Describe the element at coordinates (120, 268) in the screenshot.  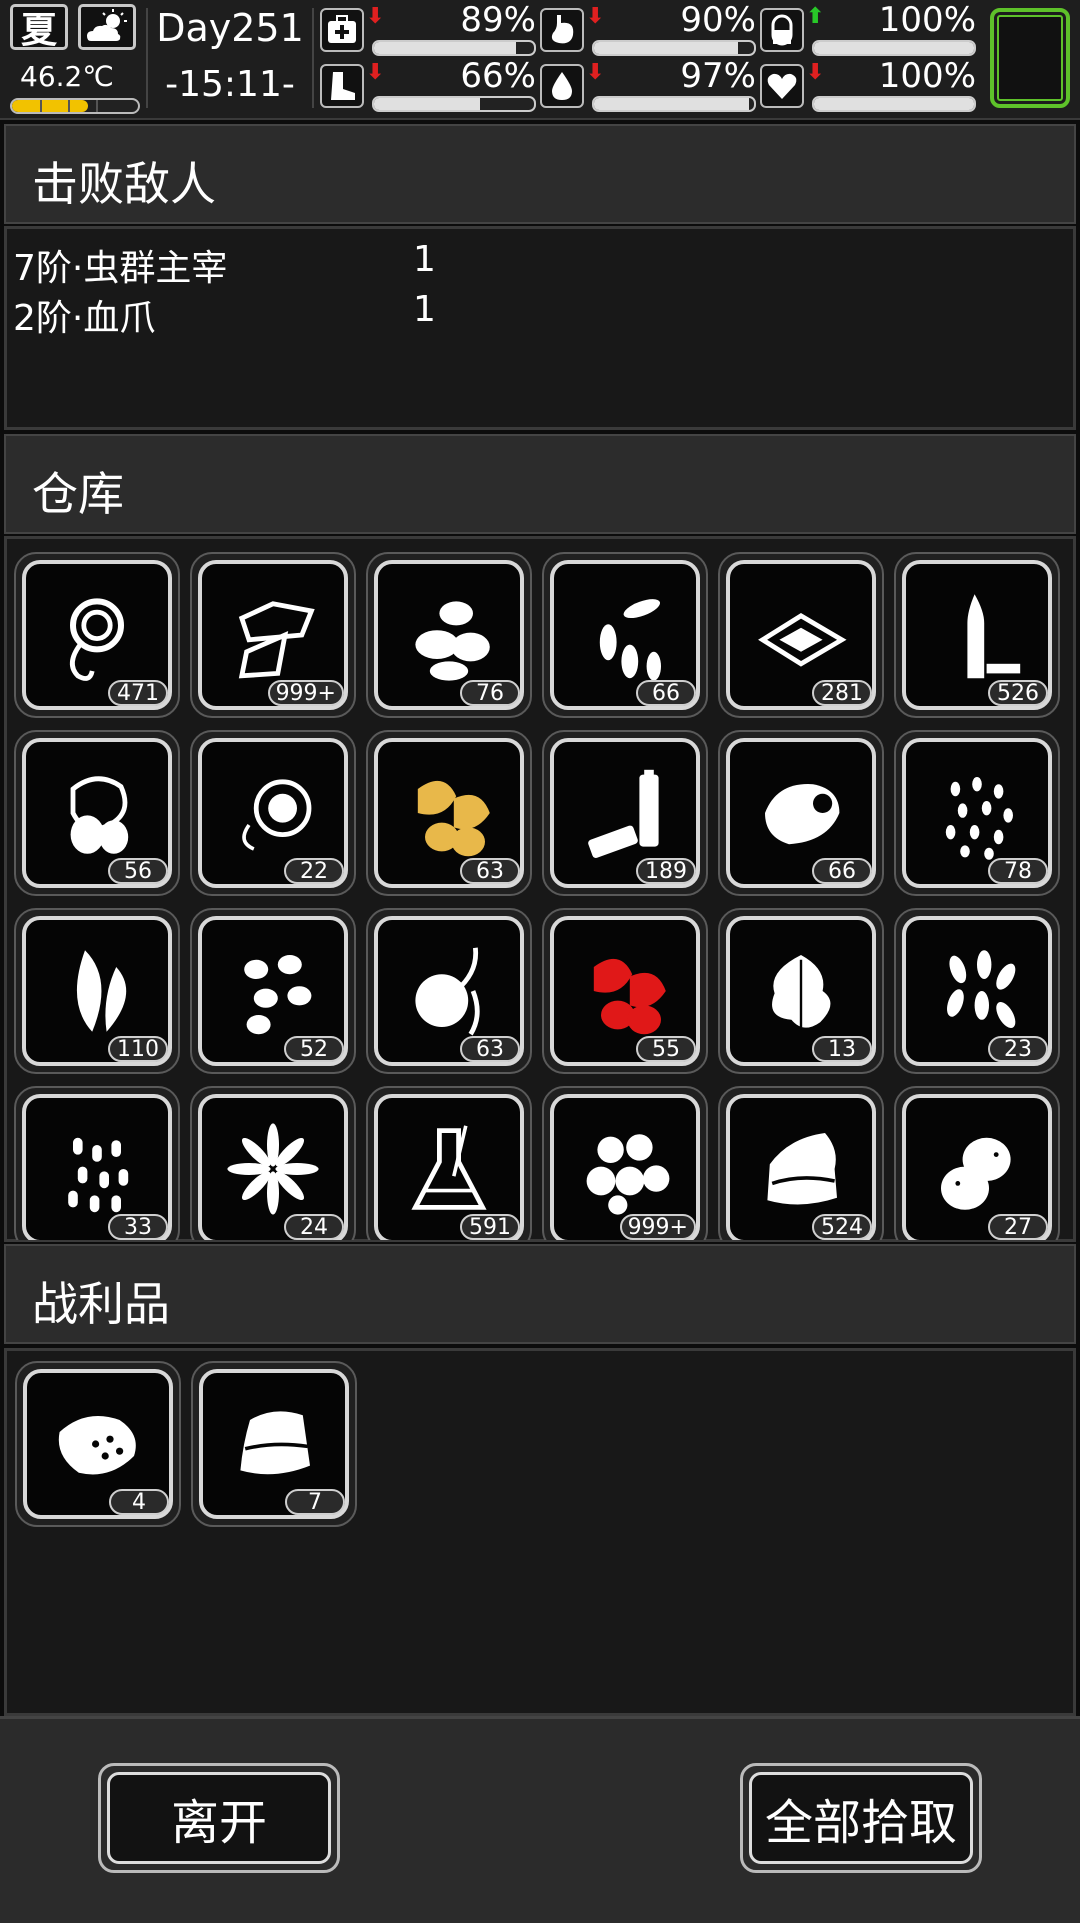
I see `enemy-name: 7阶·虫群主宰` at that location.